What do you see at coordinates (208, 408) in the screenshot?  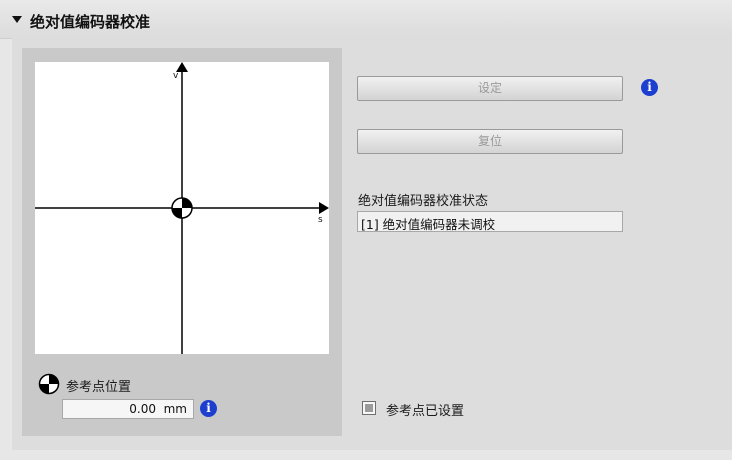 I see `reference-point-info-icon: i` at bounding box center [208, 408].